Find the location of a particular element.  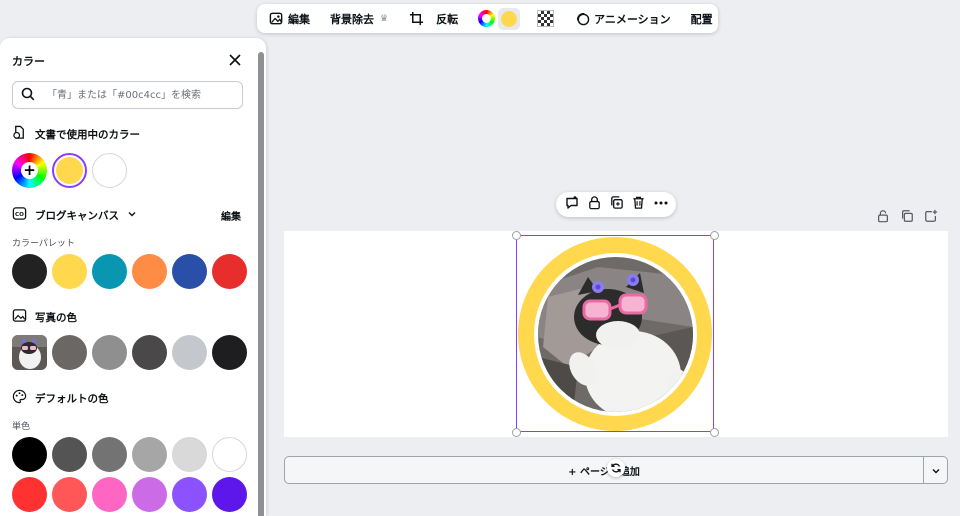

bg-remove-button: 背景除去 ♛ is located at coordinates (359, 19).